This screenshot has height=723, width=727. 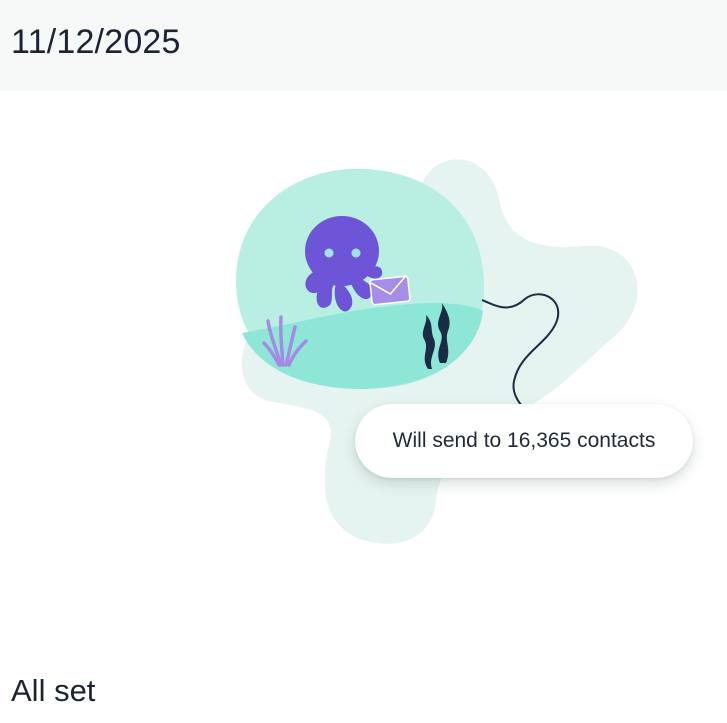 What do you see at coordinates (363, 45) in the screenshot?
I see `header-bar: 11/12/2025` at bounding box center [363, 45].